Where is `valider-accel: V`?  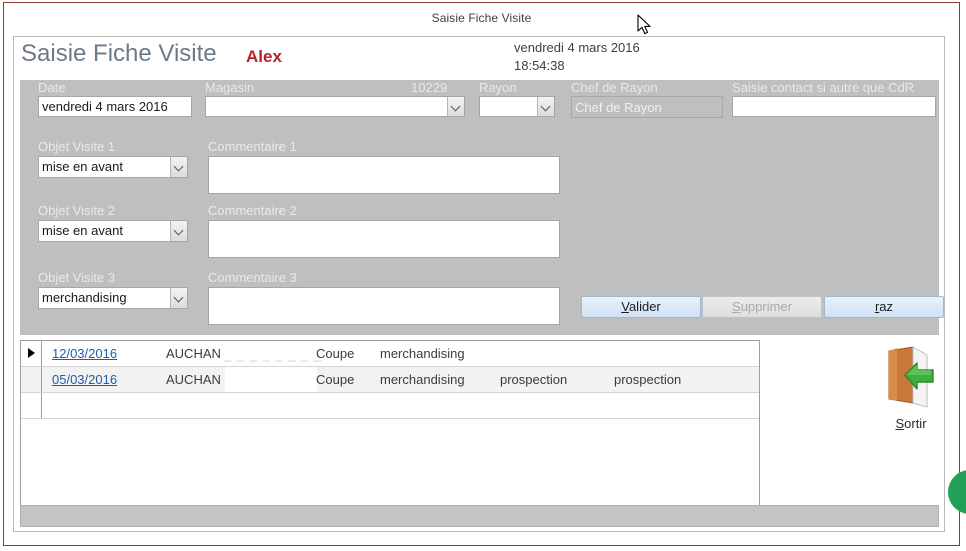 valider-accel: V is located at coordinates (625, 306).